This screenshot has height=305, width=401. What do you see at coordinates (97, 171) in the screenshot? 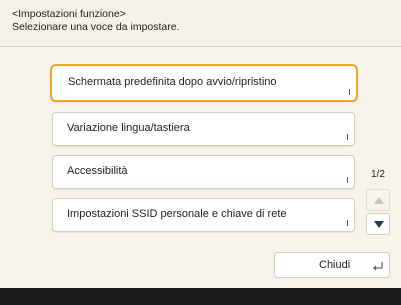
I see `menu-item-label: Accessibilità` at bounding box center [97, 171].